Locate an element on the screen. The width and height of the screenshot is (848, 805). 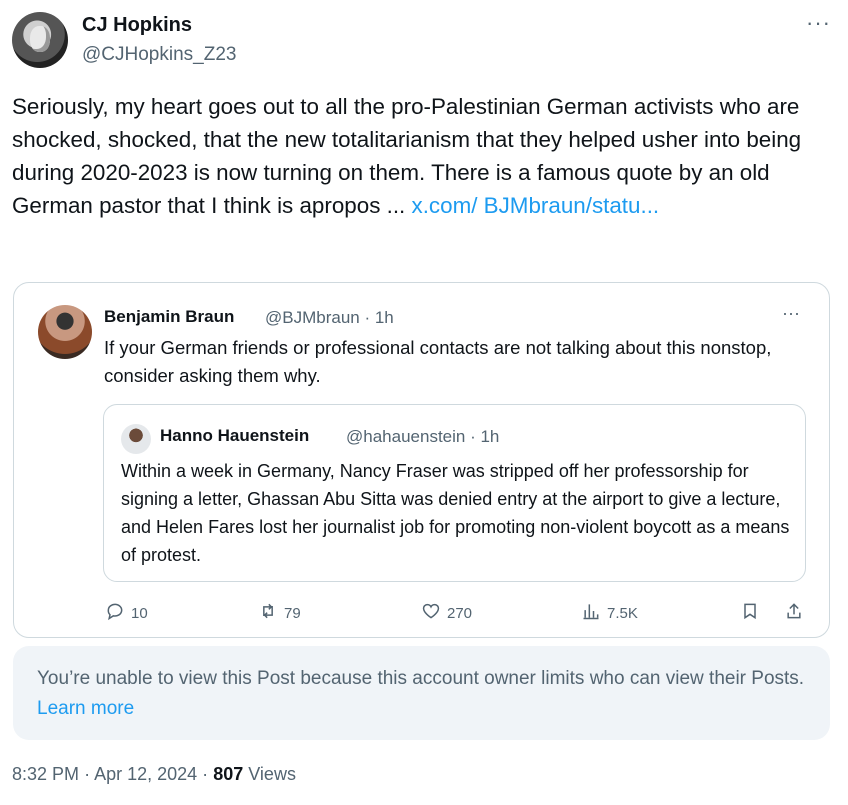
quote-meta: @BJMbraun · 1h is located at coordinates (329, 318).